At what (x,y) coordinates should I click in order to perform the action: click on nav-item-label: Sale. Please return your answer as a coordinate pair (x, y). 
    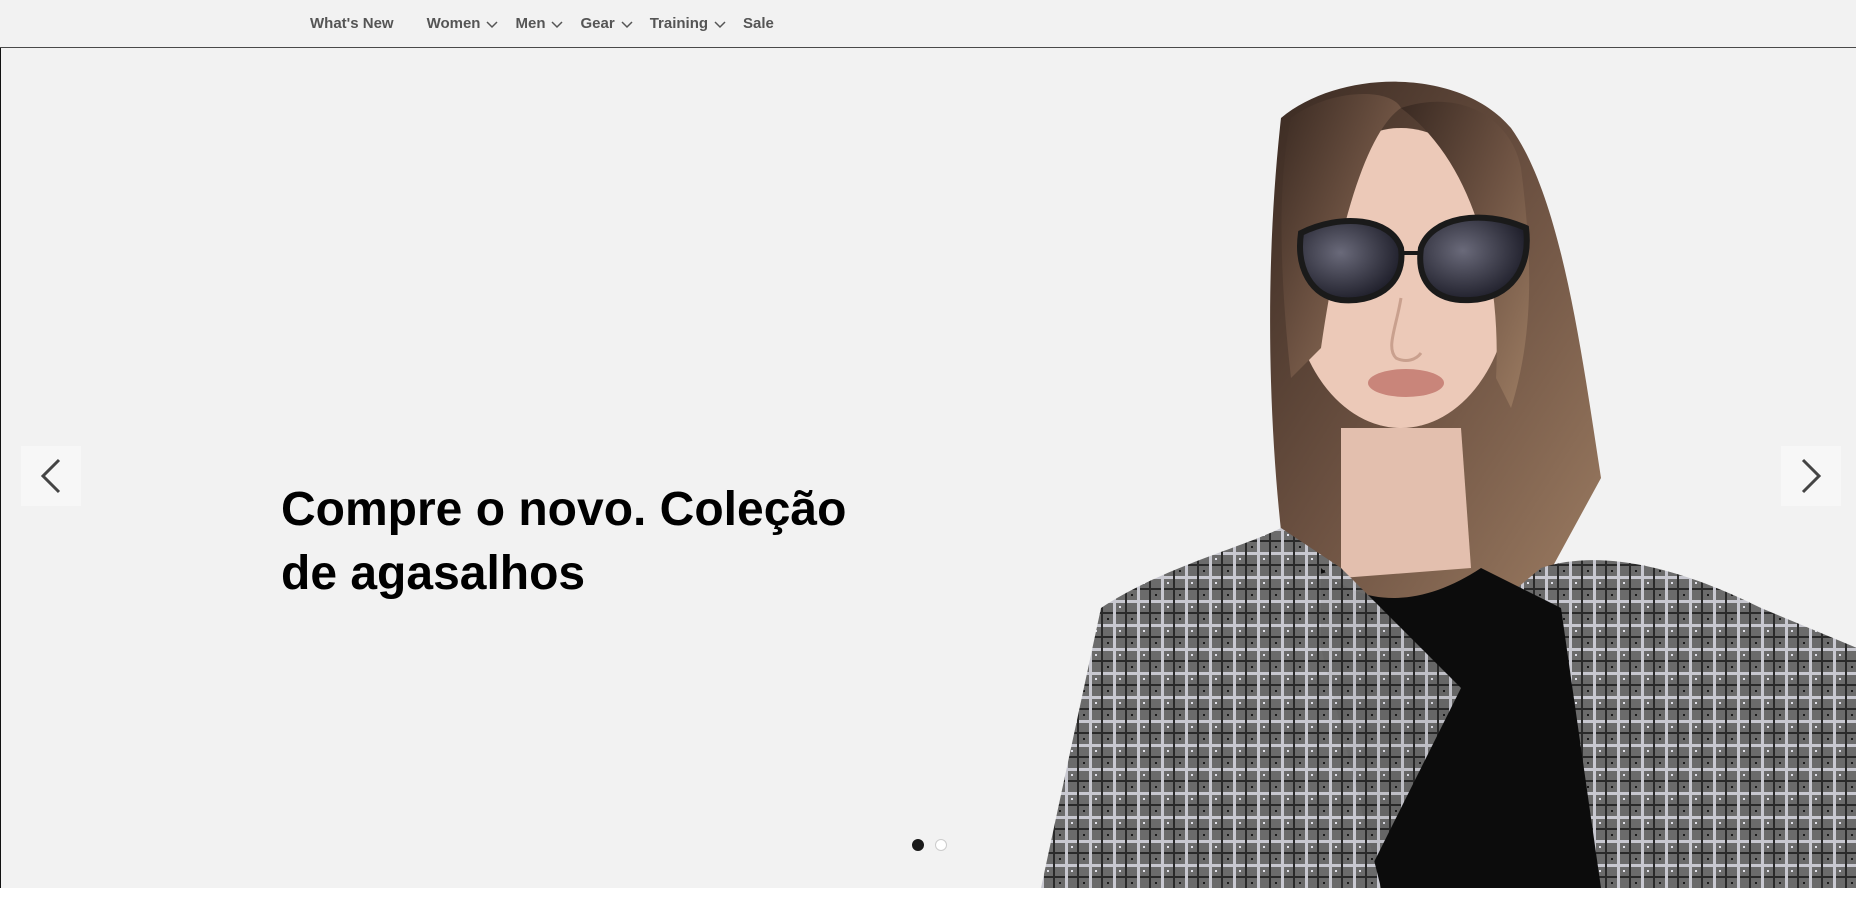
    Looking at the image, I should click on (758, 23).